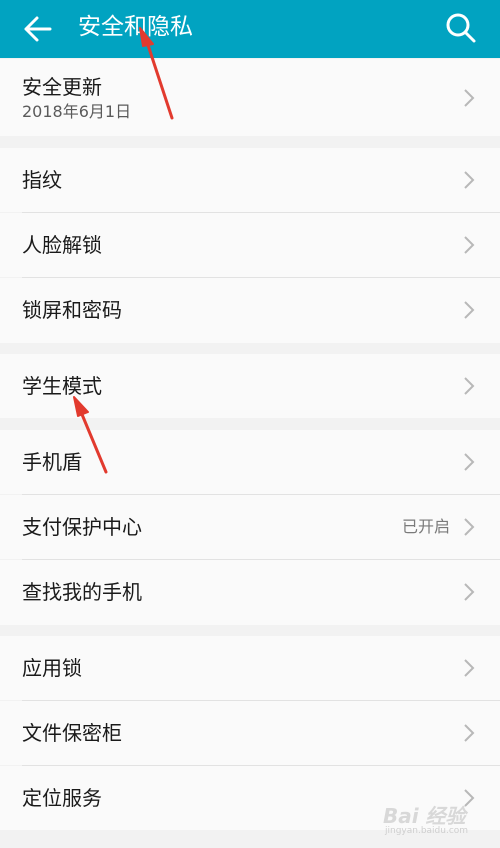 The image size is (500, 848). I want to click on status-value: 已开启, so click(426, 526).